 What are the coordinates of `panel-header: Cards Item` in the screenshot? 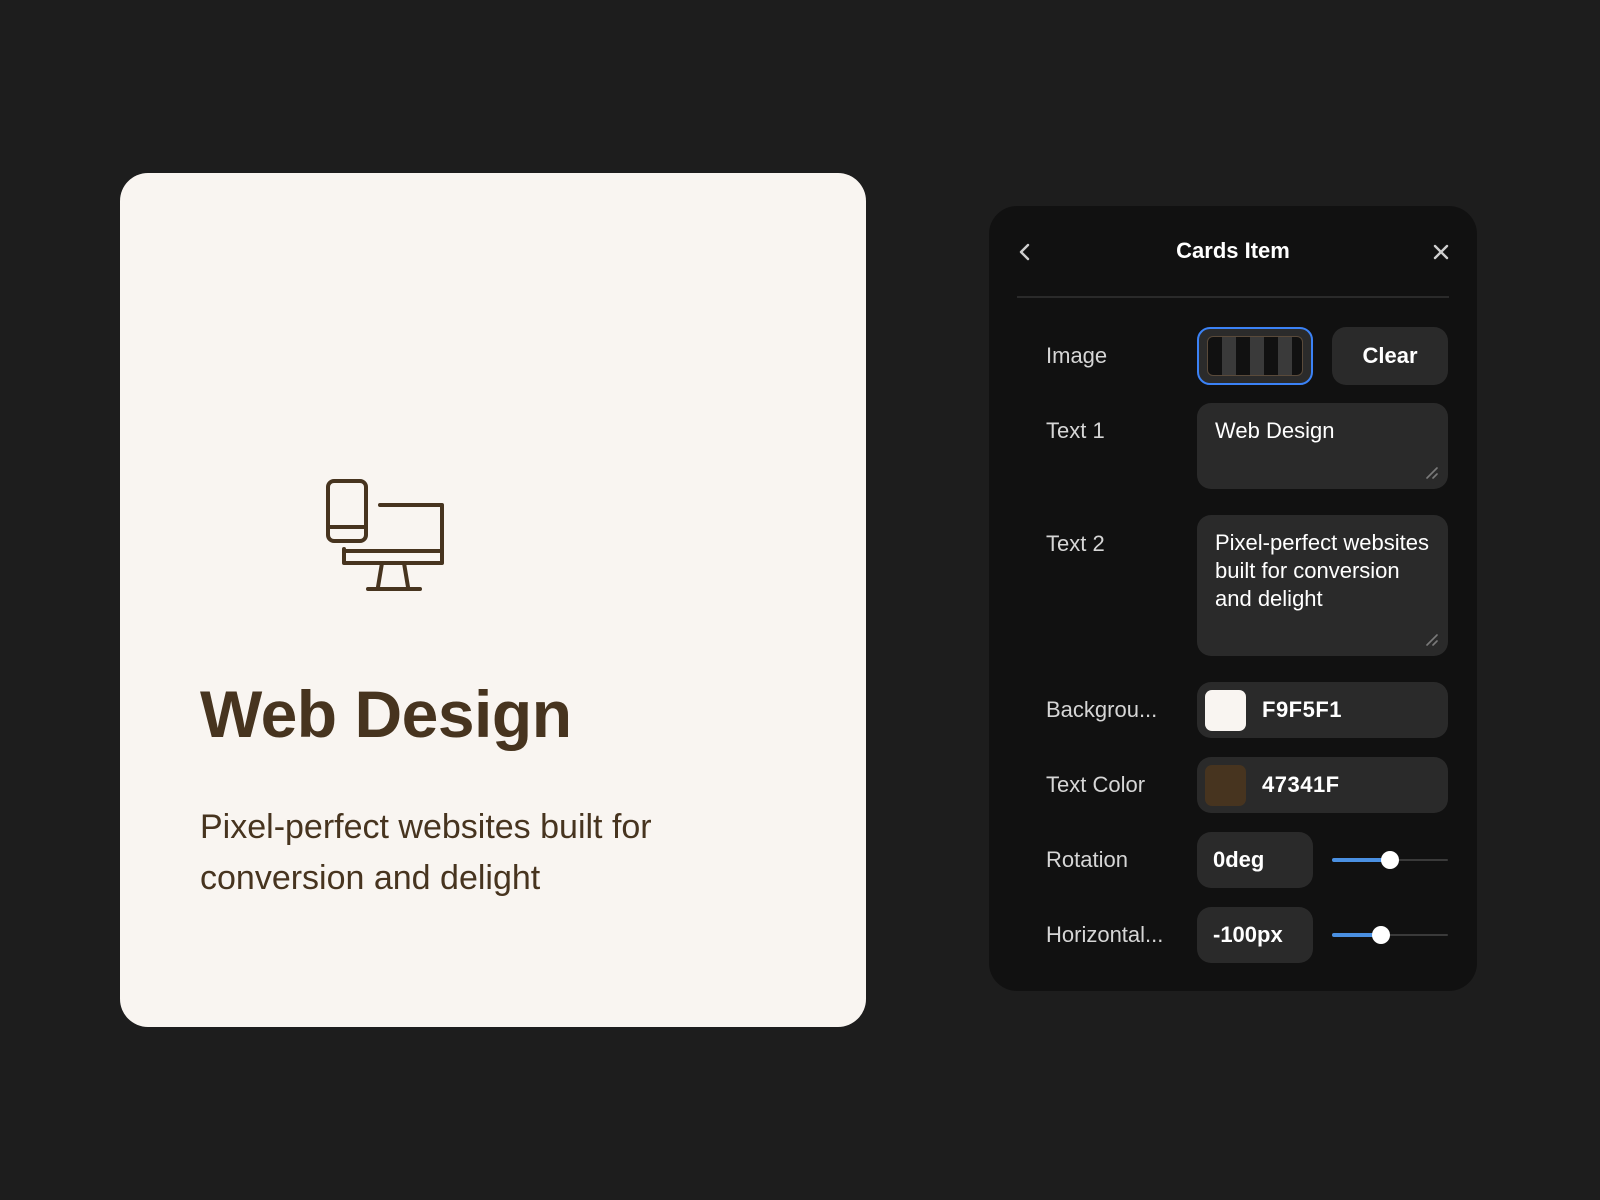 It's located at (1233, 252).